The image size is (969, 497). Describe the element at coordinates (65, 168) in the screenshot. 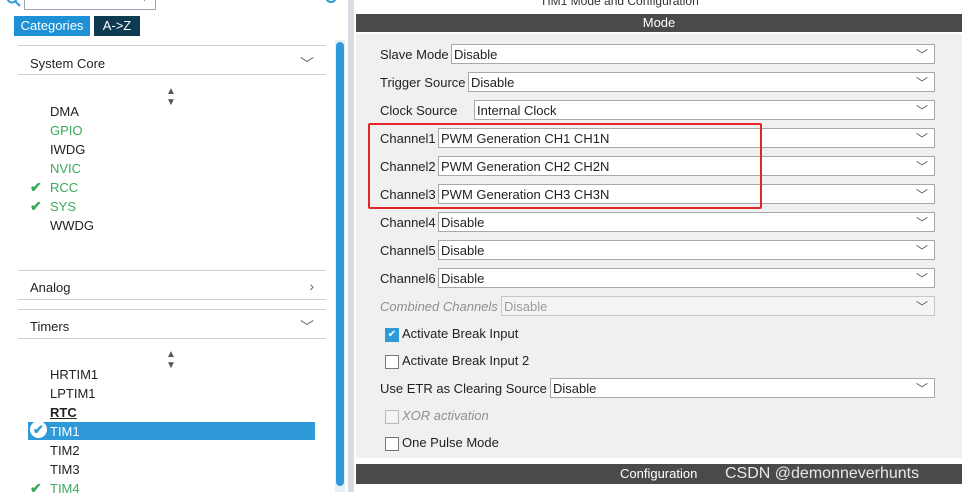

I see `list-item-nvic: NVIC` at that location.